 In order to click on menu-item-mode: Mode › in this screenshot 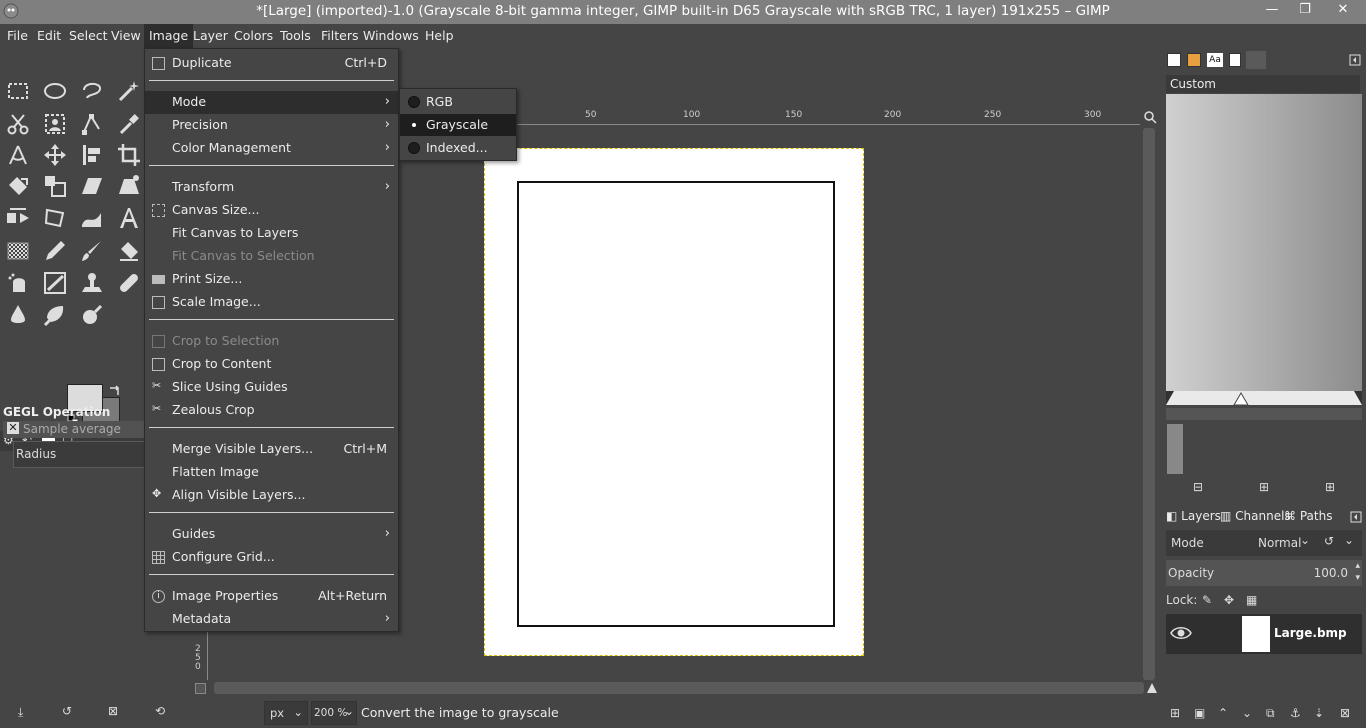, I will do `click(271, 102)`.